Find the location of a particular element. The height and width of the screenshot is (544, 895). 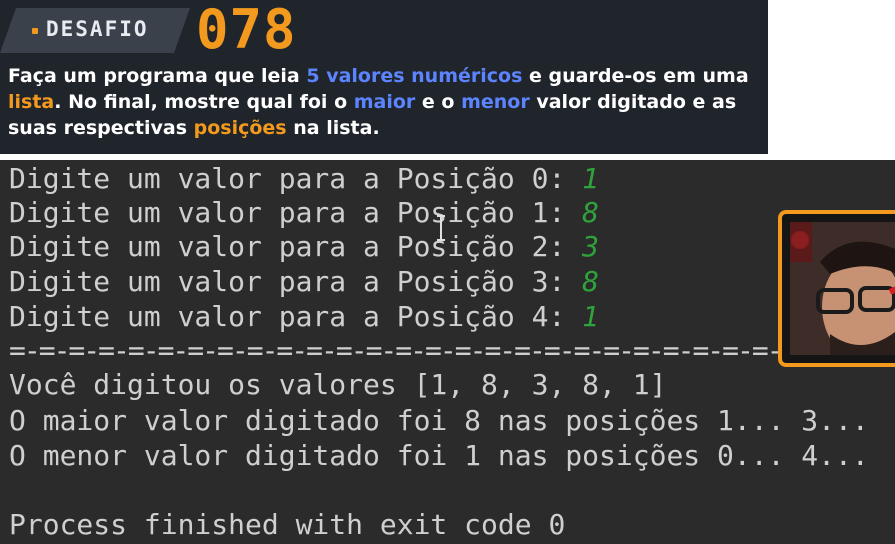

prompt-text: Digite um valor para a Posição 4: is located at coordinates (296, 316).